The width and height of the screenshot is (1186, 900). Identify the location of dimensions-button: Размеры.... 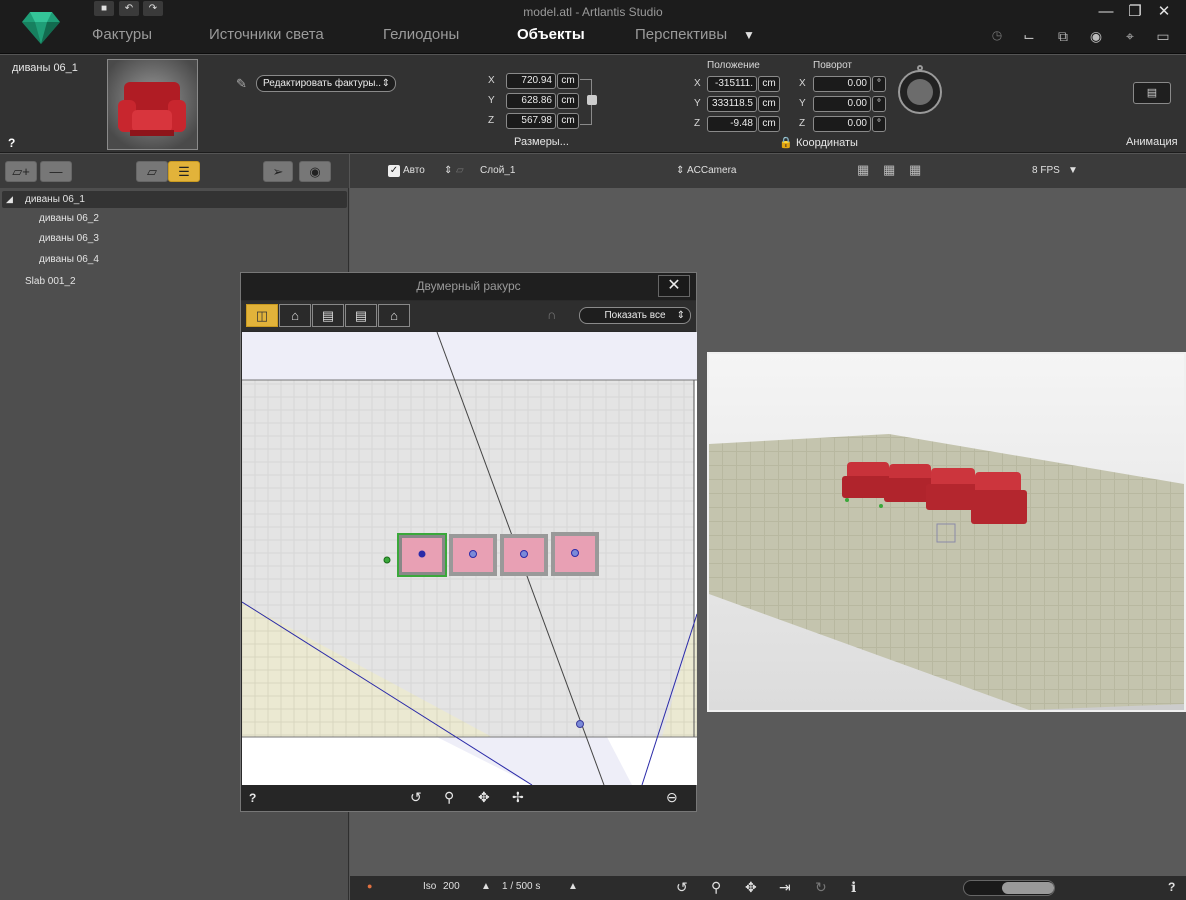
(541, 142).